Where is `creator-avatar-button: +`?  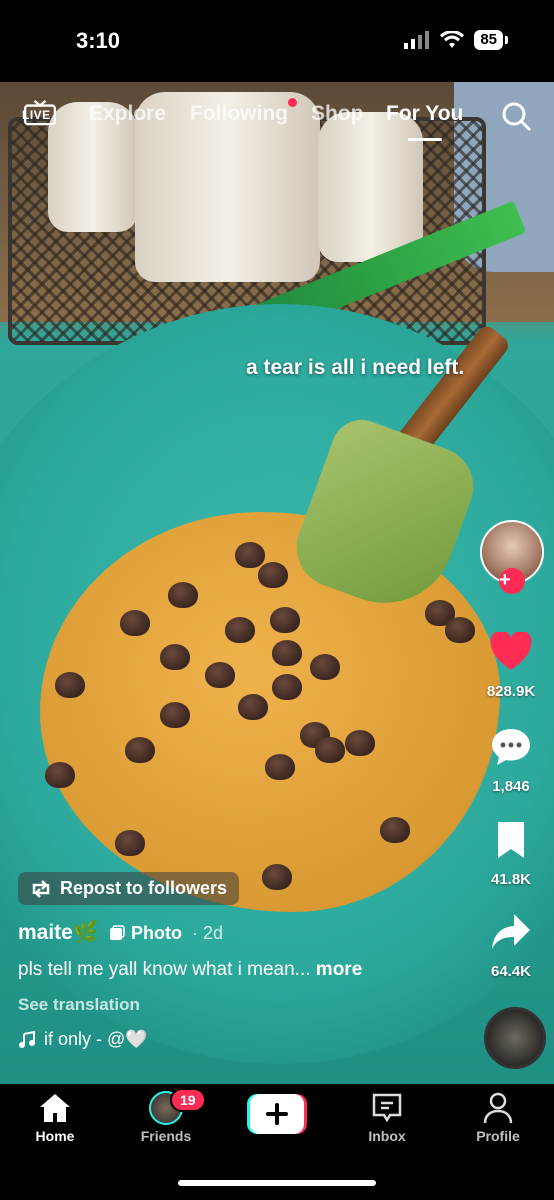
creator-avatar-button: + is located at coordinates (512, 557).